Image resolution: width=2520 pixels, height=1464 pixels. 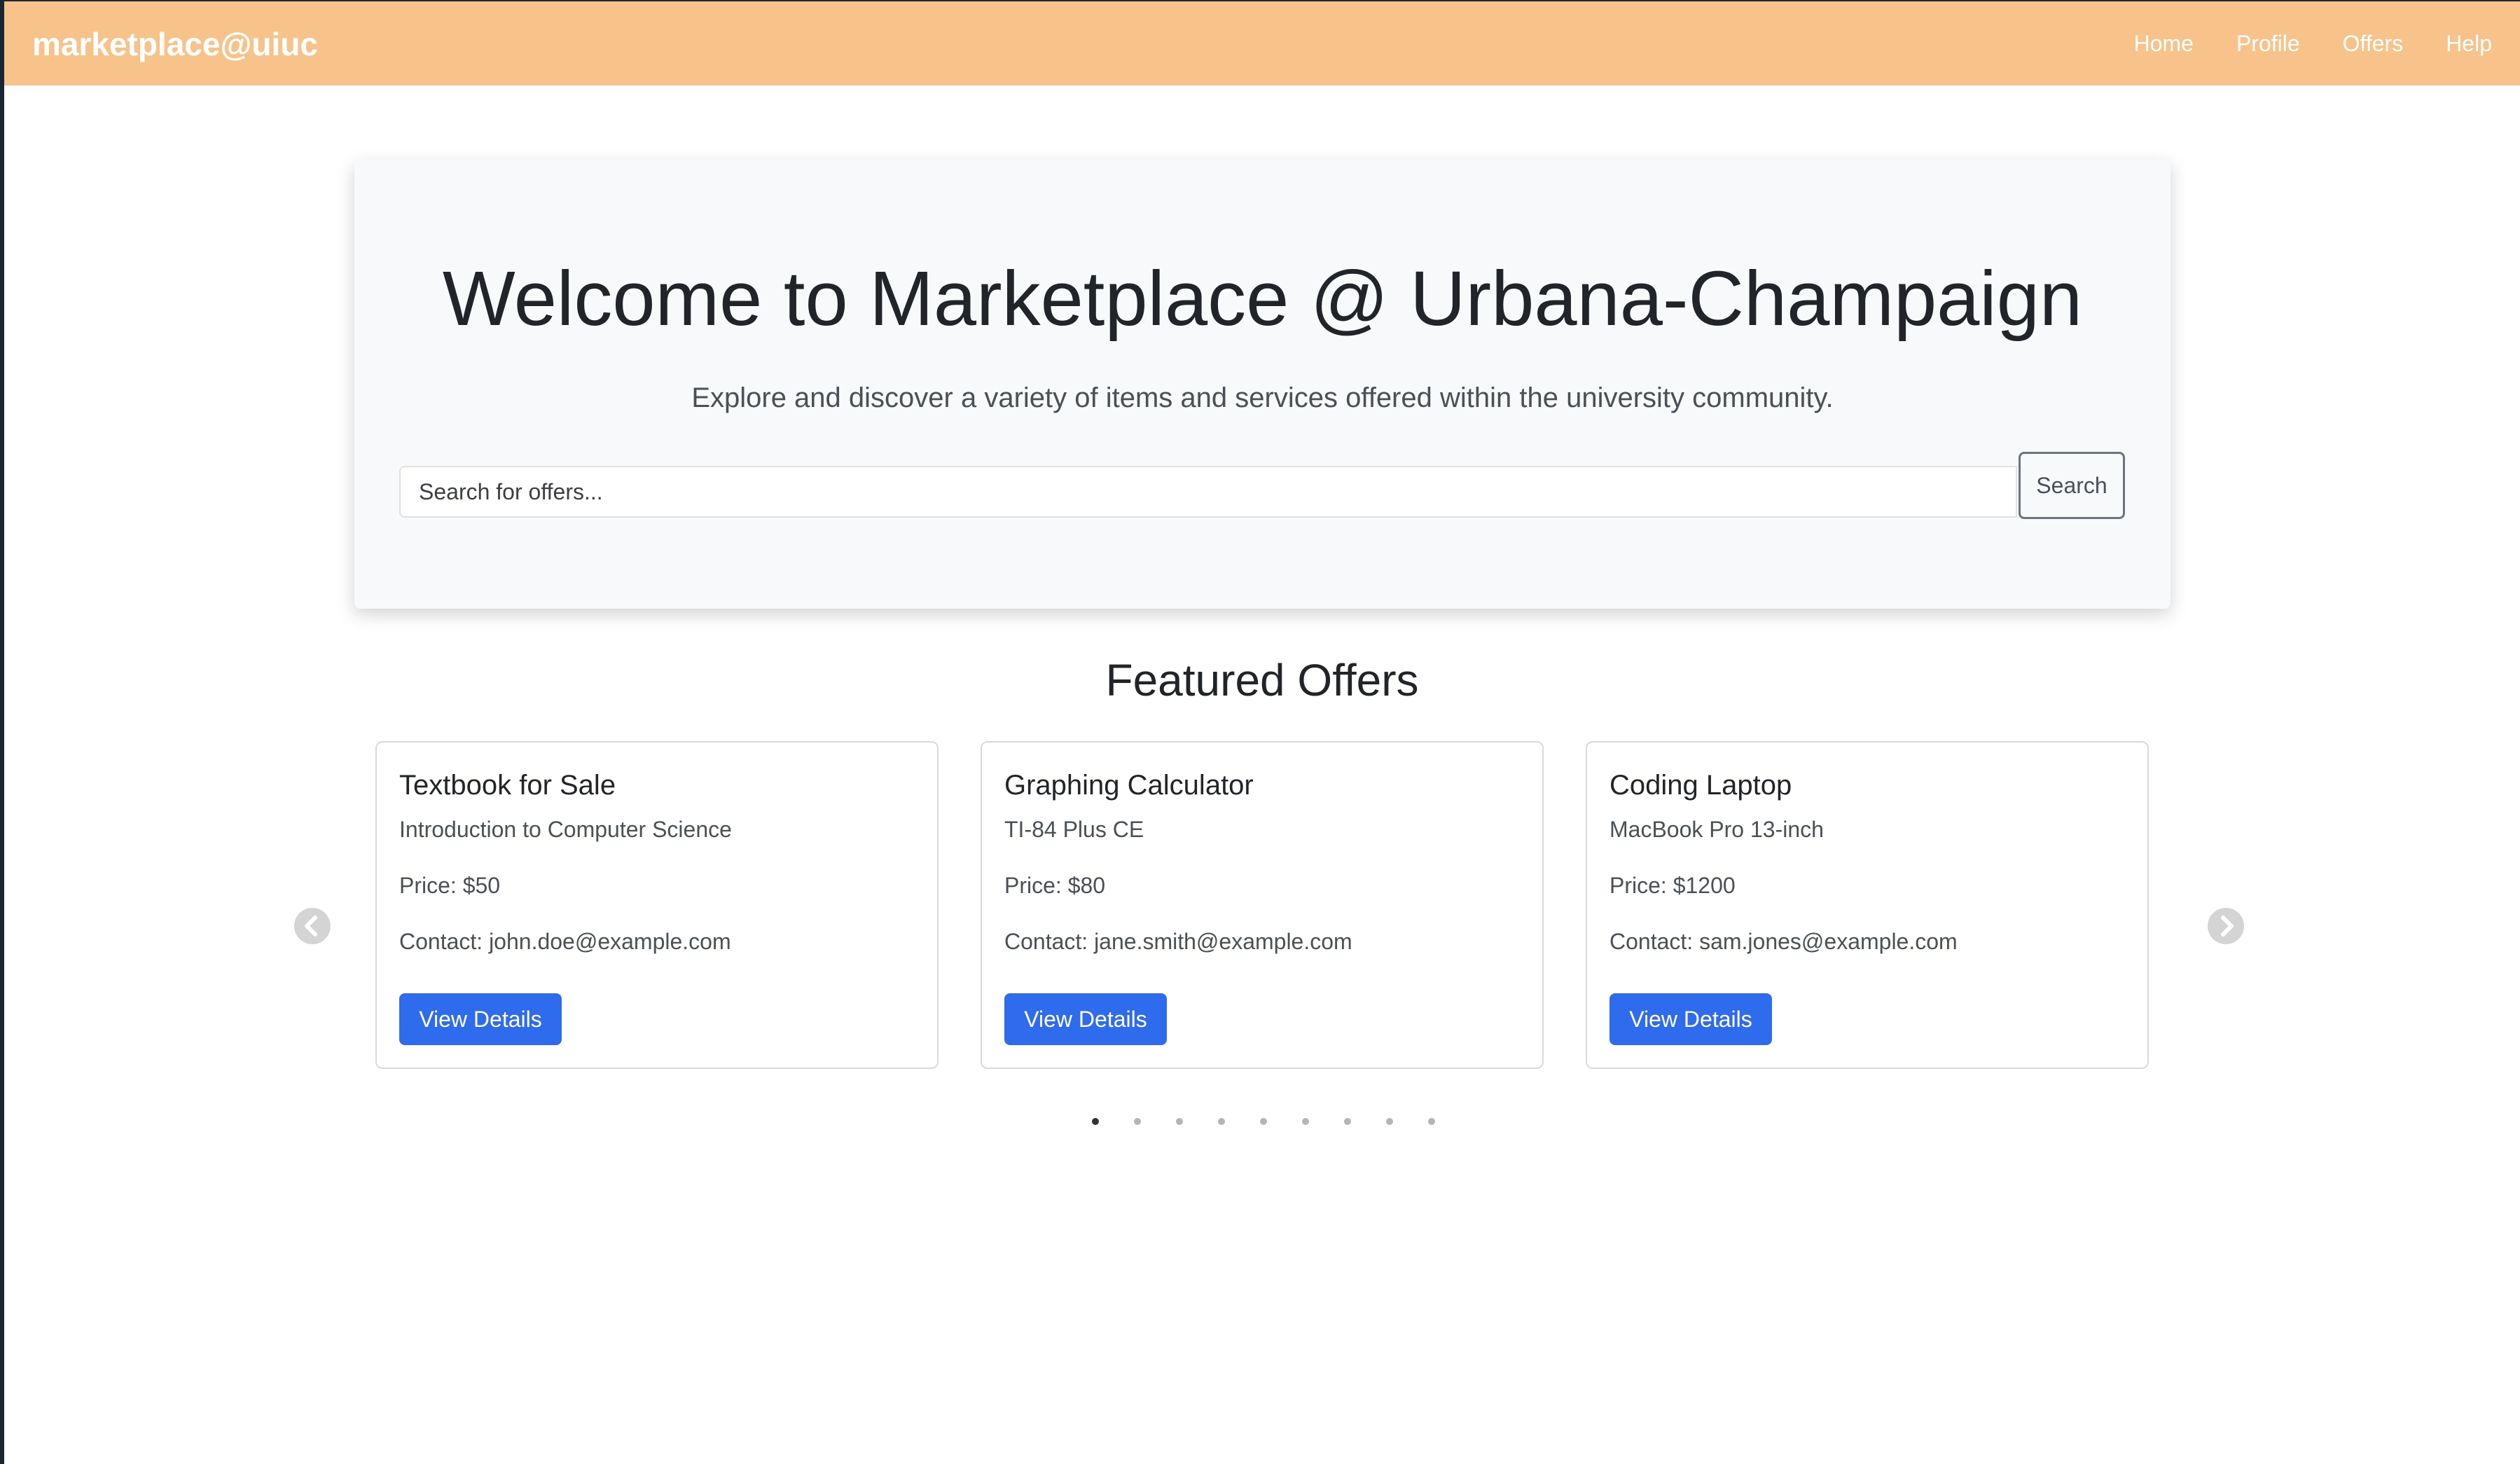 I want to click on nav-links: Home Profile Offers Help, so click(x=2291, y=43).